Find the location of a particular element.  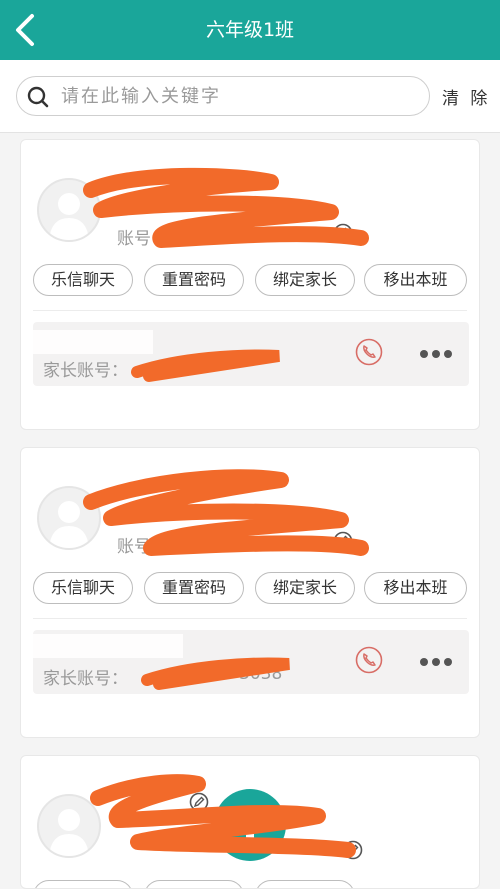

search-box is located at coordinates (223, 96).